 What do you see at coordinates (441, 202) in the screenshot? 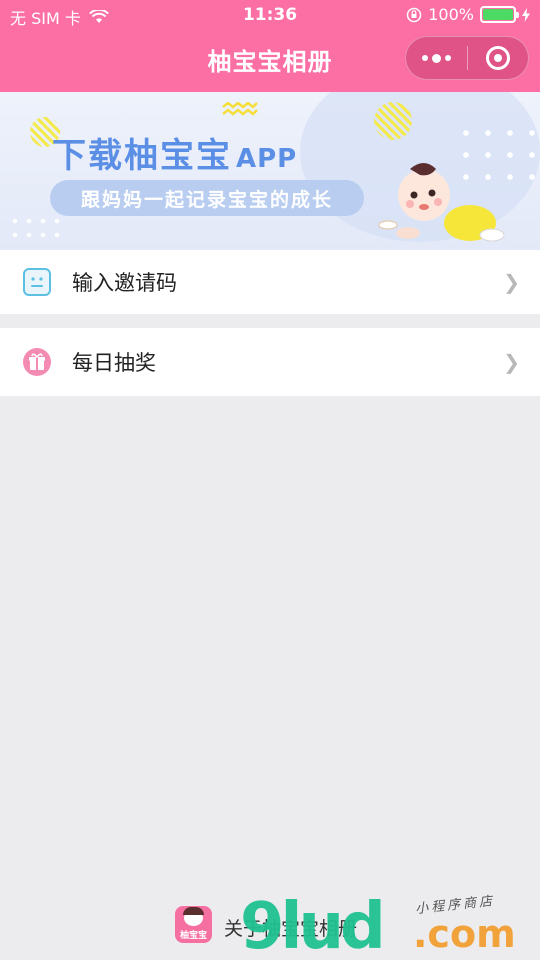
I see `baby-illustration-icon` at bounding box center [441, 202].